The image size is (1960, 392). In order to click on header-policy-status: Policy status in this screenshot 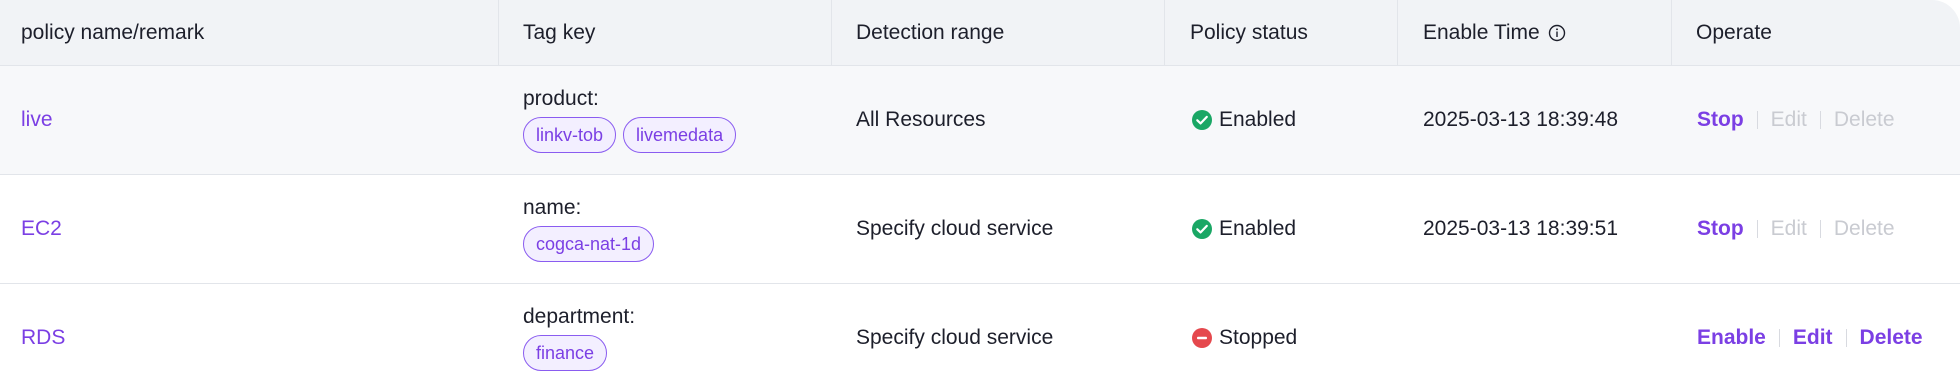, I will do `click(1249, 32)`.